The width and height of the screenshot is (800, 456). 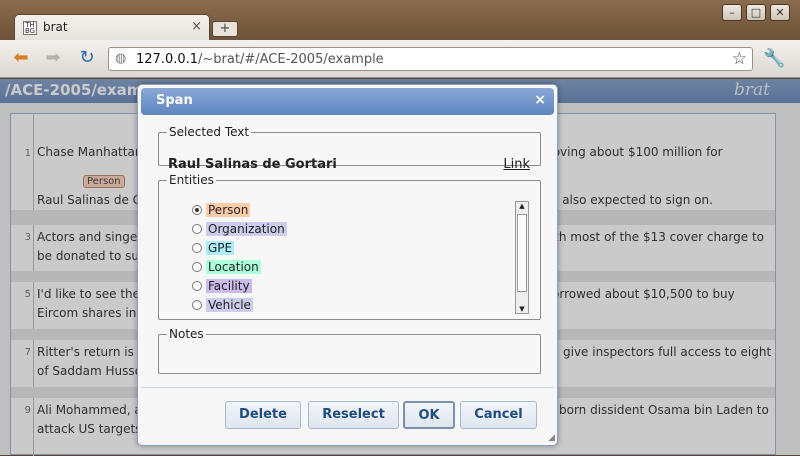 What do you see at coordinates (21, 59) in the screenshot?
I see `back-arrow-icon: ⬅` at bounding box center [21, 59].